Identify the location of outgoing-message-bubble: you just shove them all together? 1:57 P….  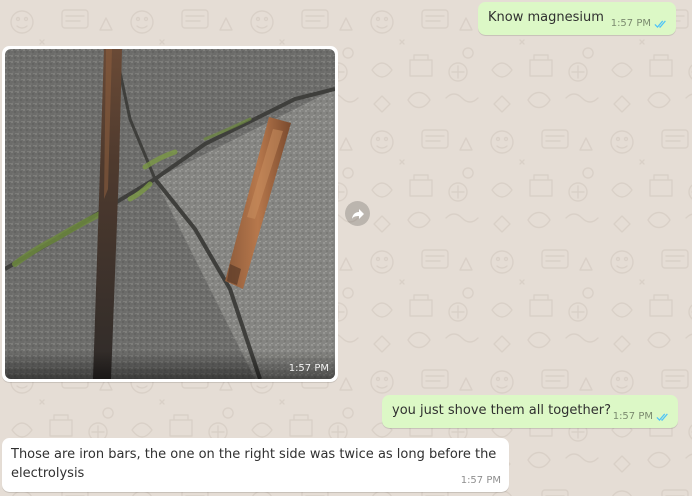
(530, 411).